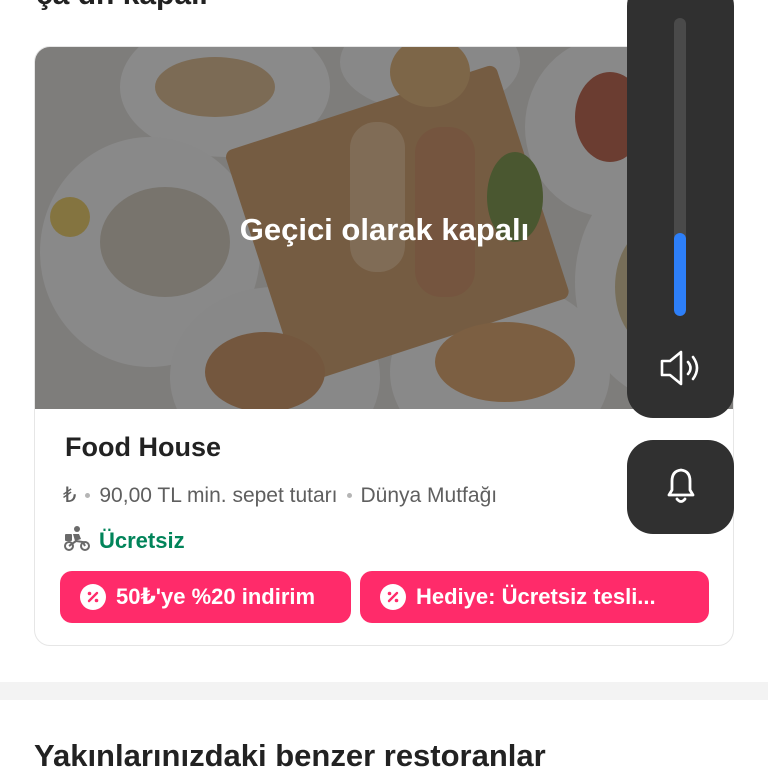  I want to click on courier-icon, so click(81, 541).